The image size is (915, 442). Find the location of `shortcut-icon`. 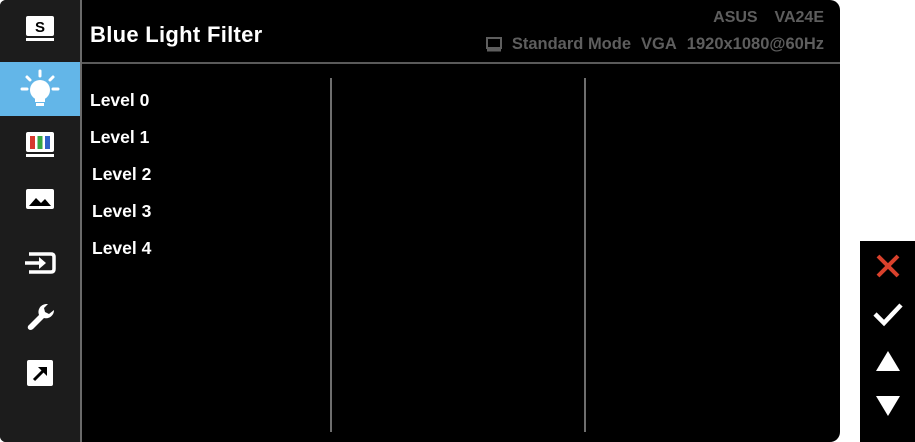

shortcut-icon is located at coordinates (40, 373).